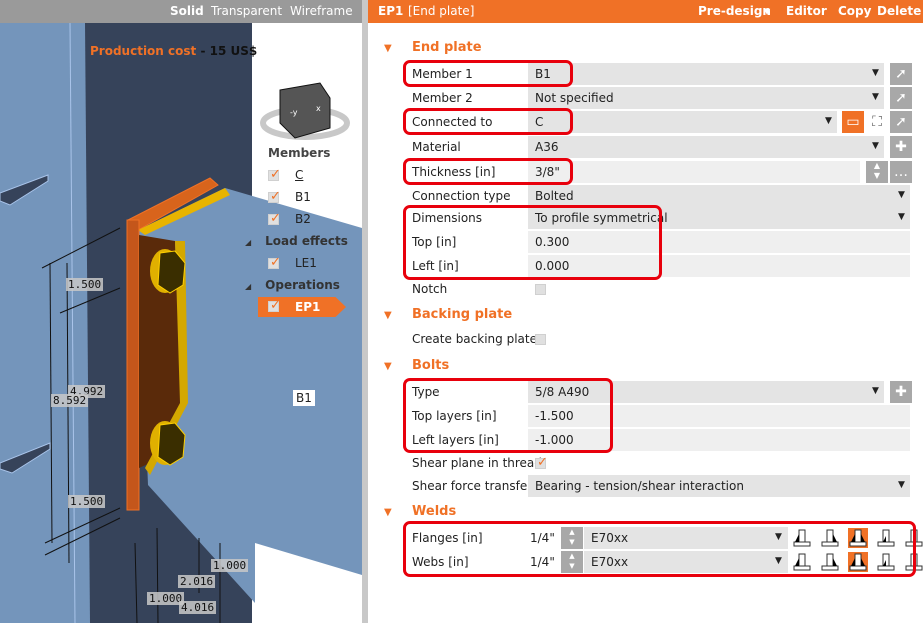  I want to click on field-label: Shear plane in thread, so click(477, 463).